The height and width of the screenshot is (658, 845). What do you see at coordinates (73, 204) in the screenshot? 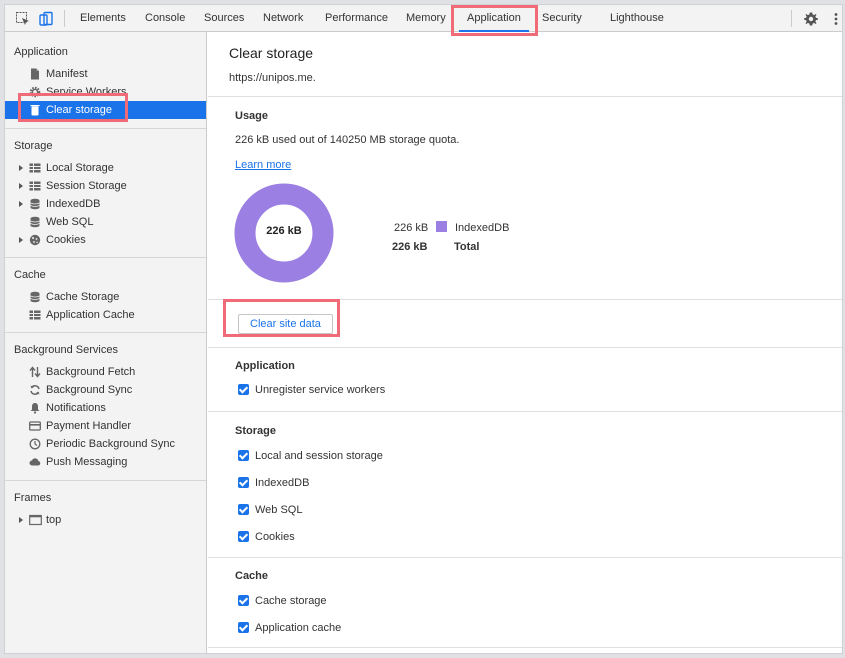
I see `sidebar-item-label: IndexedDB` at bounding box center [73, 204].